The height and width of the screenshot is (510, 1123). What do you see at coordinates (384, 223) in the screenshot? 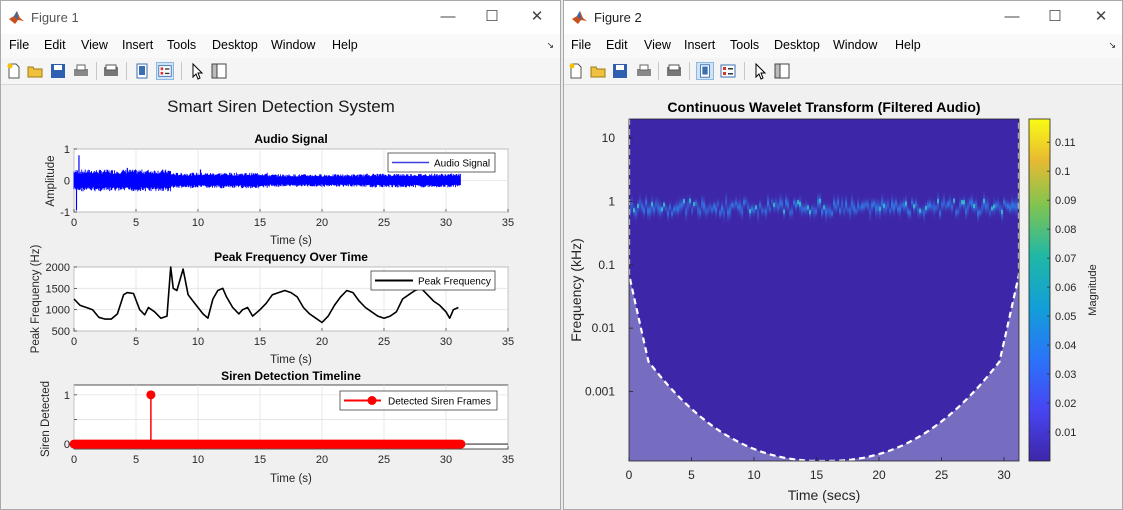
I see `x-tick-label: 25` at bounding box center [384, 223].